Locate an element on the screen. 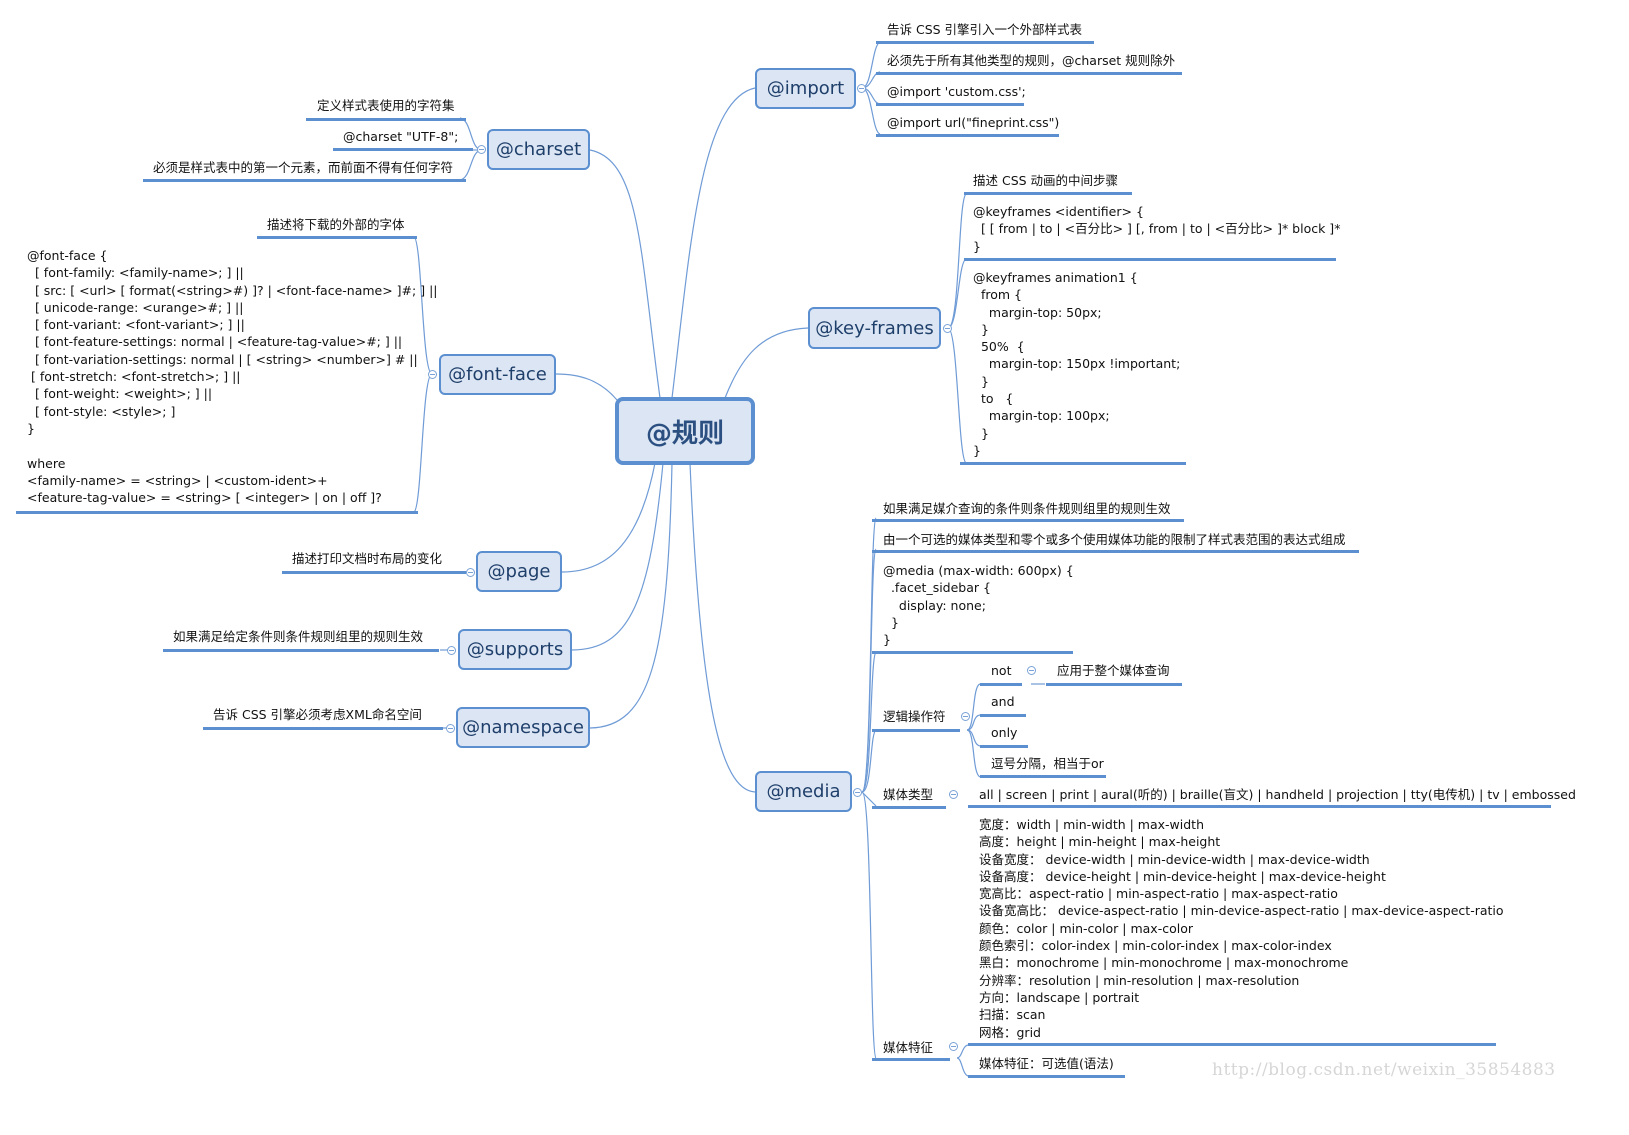 This screenshot has width=1629, height=1135. link-root-keyframes is located at coordinates (766, 363).